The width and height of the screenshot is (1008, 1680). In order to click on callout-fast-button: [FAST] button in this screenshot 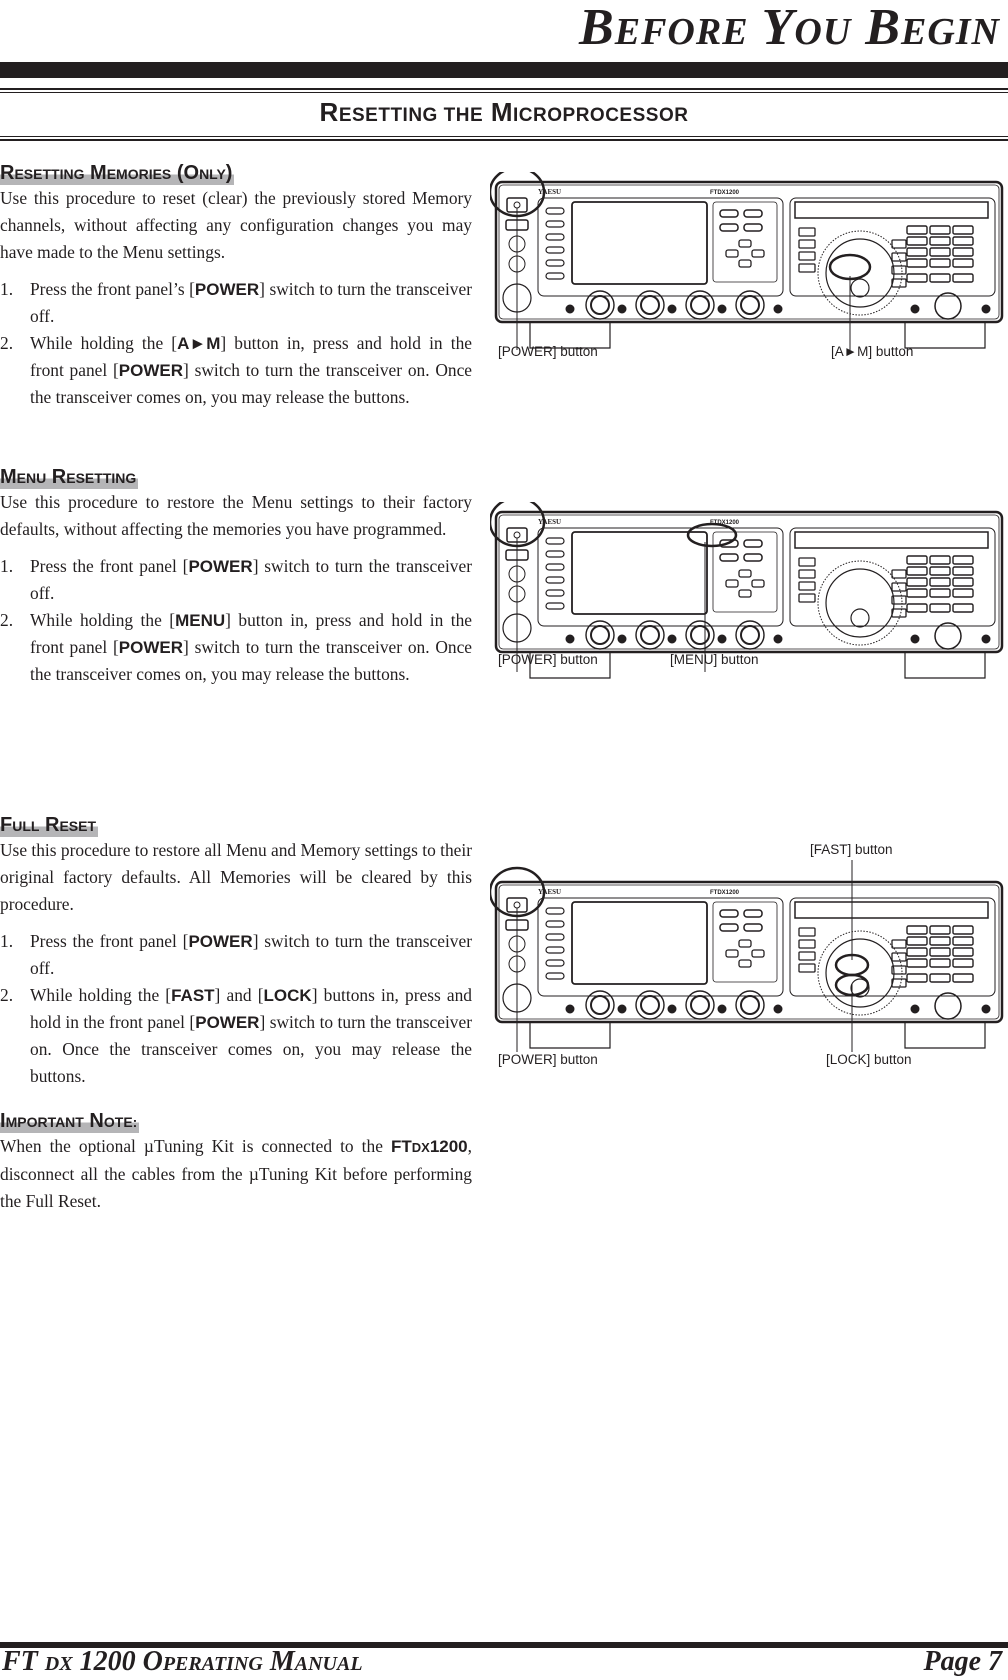, I will do `click(851, 849)`.